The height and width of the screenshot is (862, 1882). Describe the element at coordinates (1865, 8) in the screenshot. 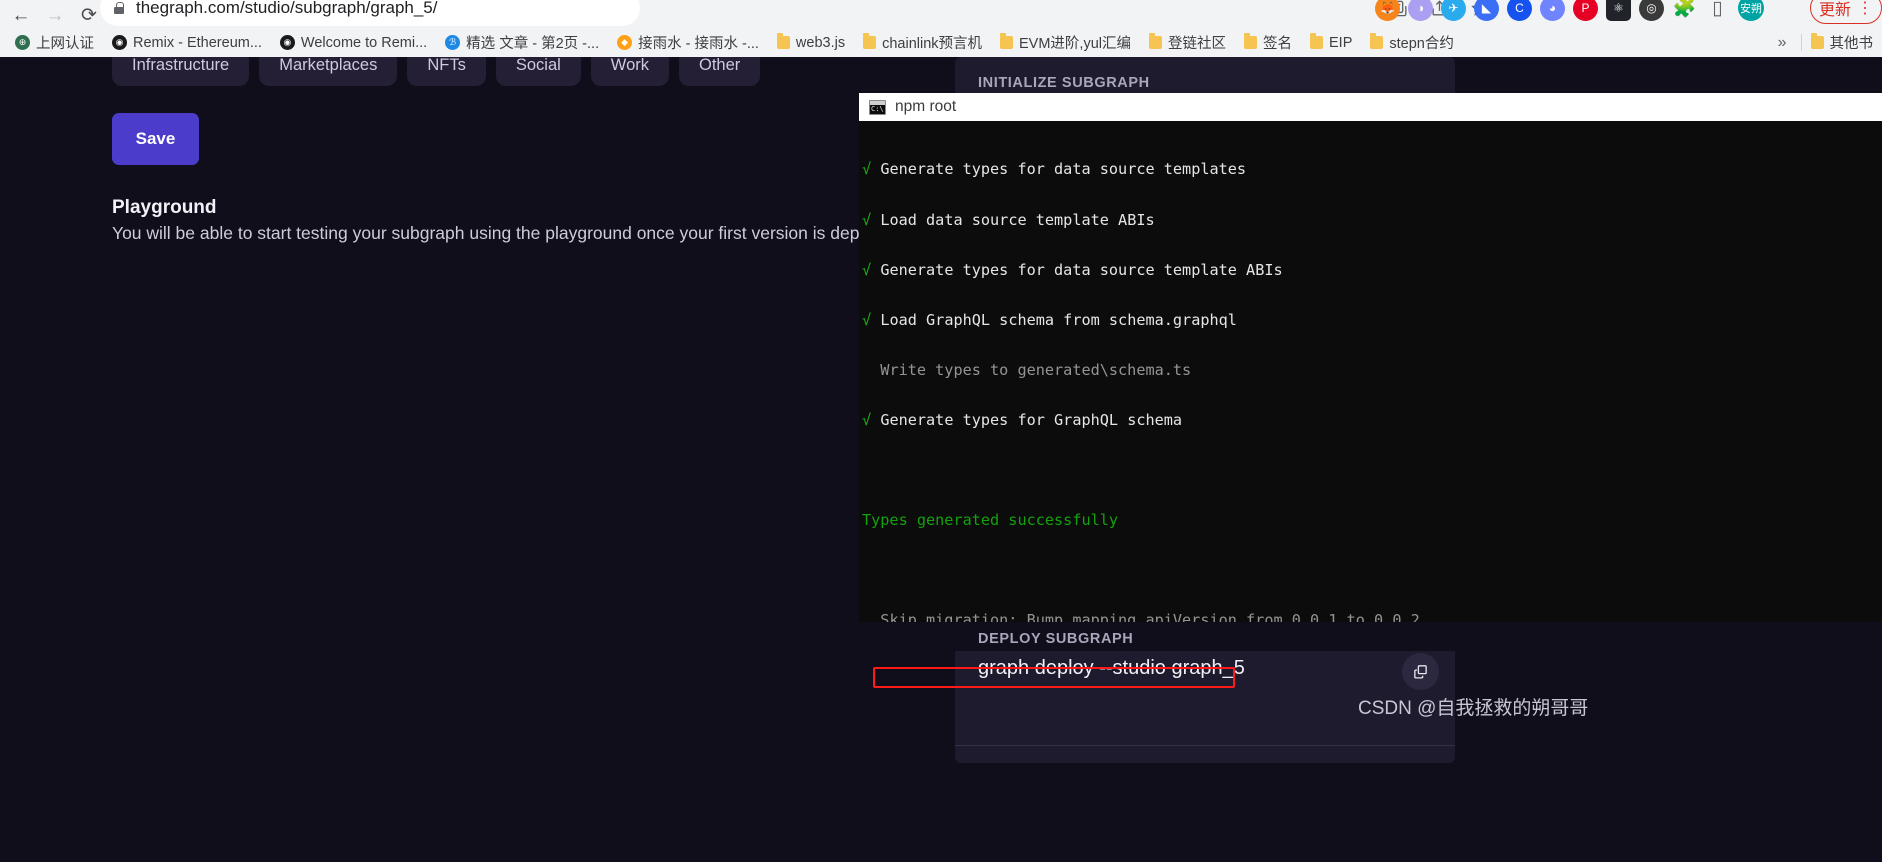

I see `chevron-down-icon: ⋮` at that location.